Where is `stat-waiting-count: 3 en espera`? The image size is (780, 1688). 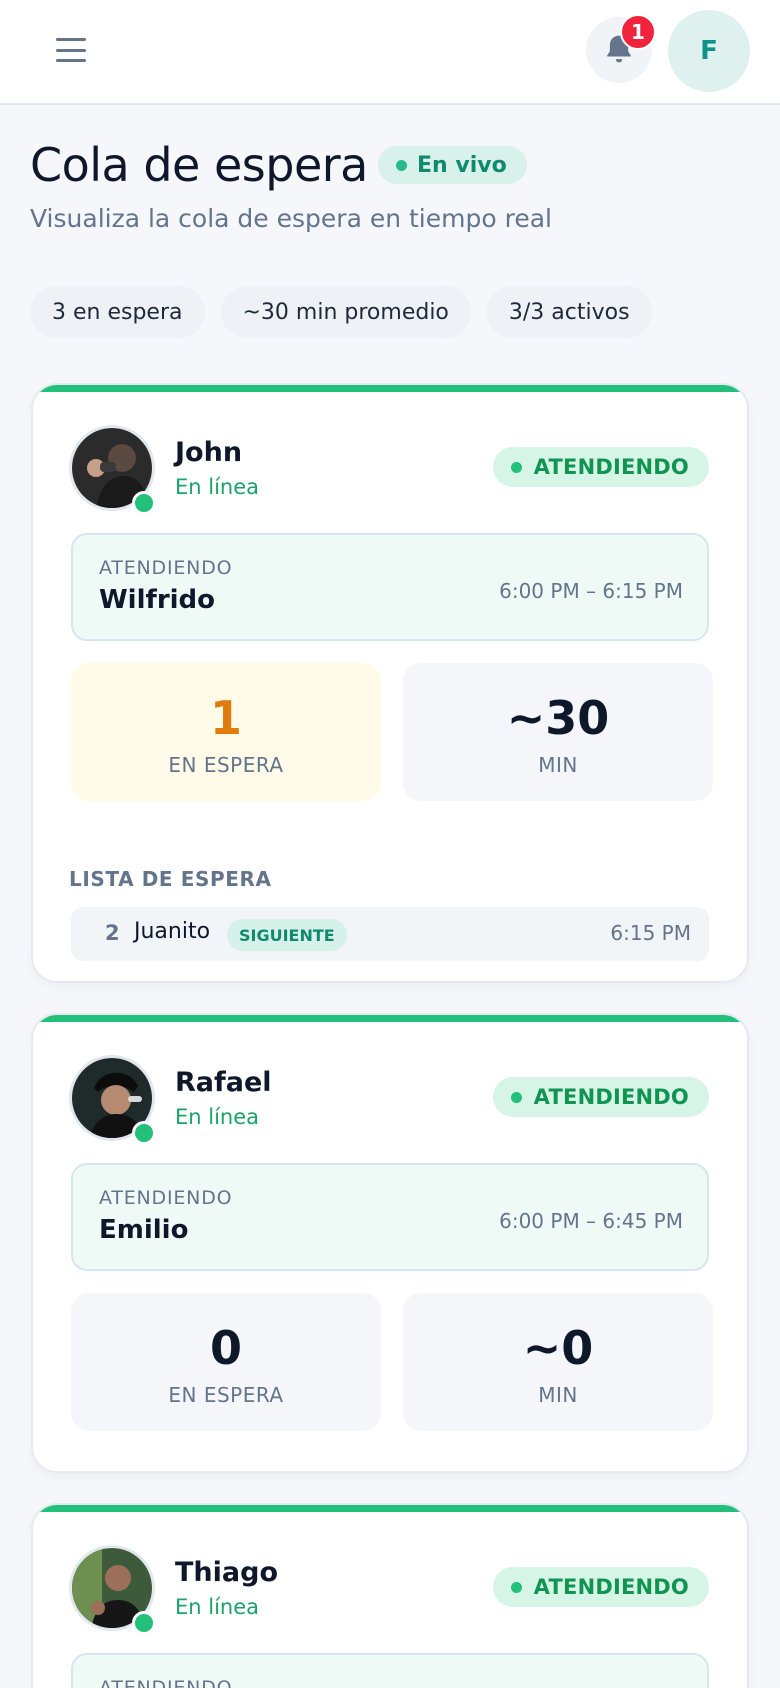 stat-waiting-count: 3 en espera is located at coordinates (117, 312).